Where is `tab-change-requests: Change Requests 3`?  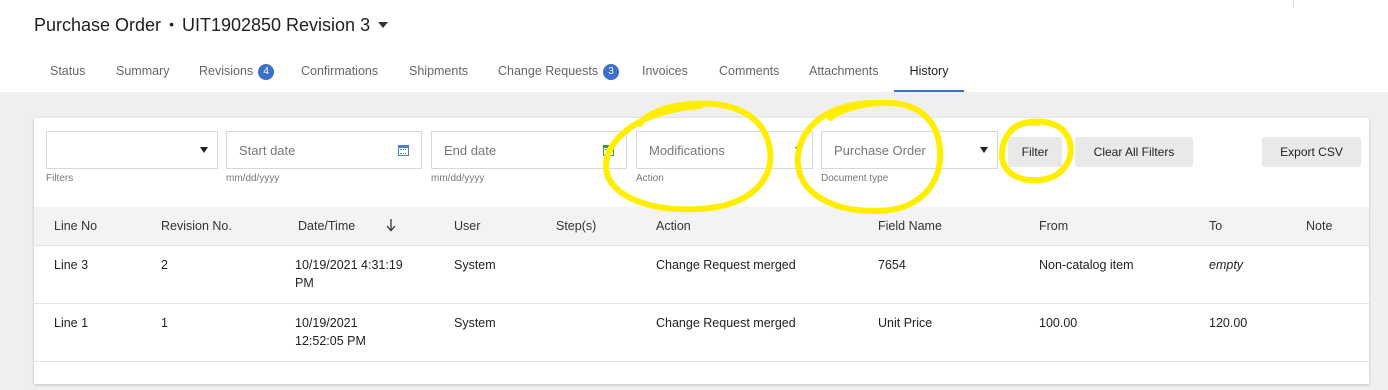 tab-change-requests: Change Requests 3 is located at coordinates (559, 72).